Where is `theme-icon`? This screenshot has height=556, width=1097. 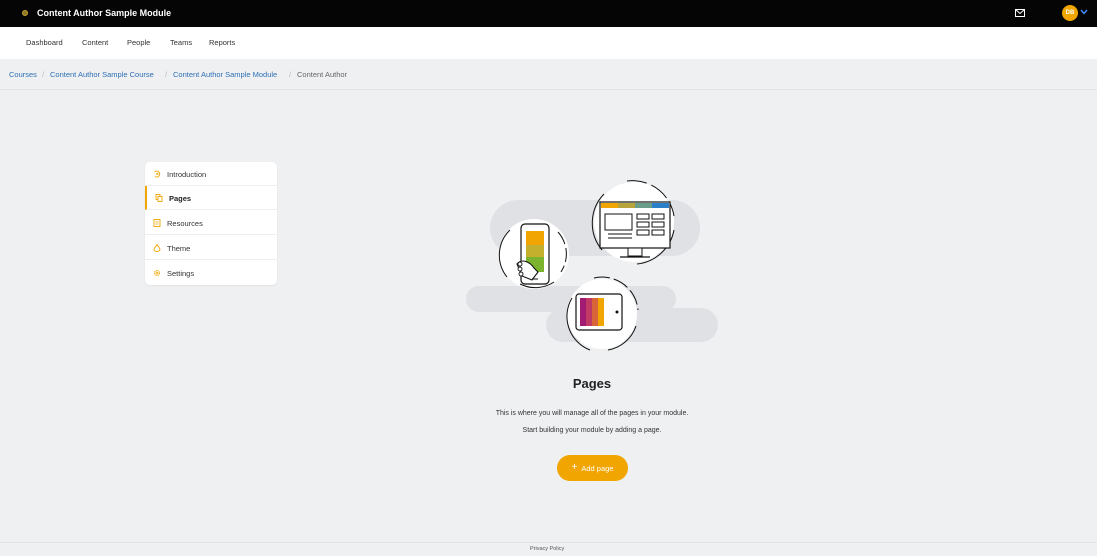
theme-icon is located at coordinates (157, 248).